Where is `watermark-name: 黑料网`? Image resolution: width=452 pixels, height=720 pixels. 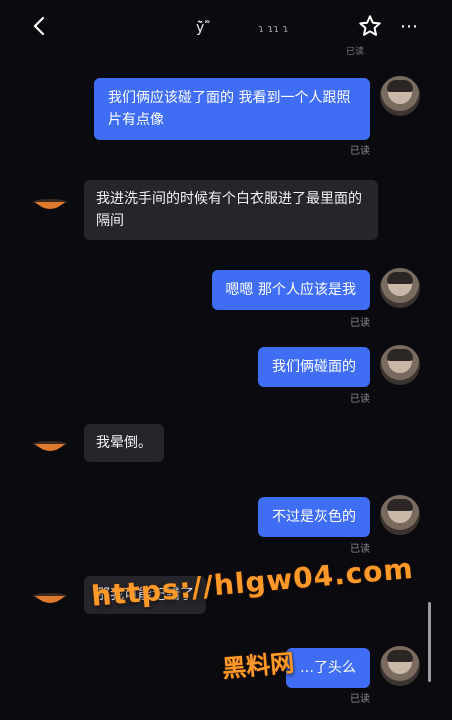 watermark-name: 黑料网 is located at coordinates (258, 666).